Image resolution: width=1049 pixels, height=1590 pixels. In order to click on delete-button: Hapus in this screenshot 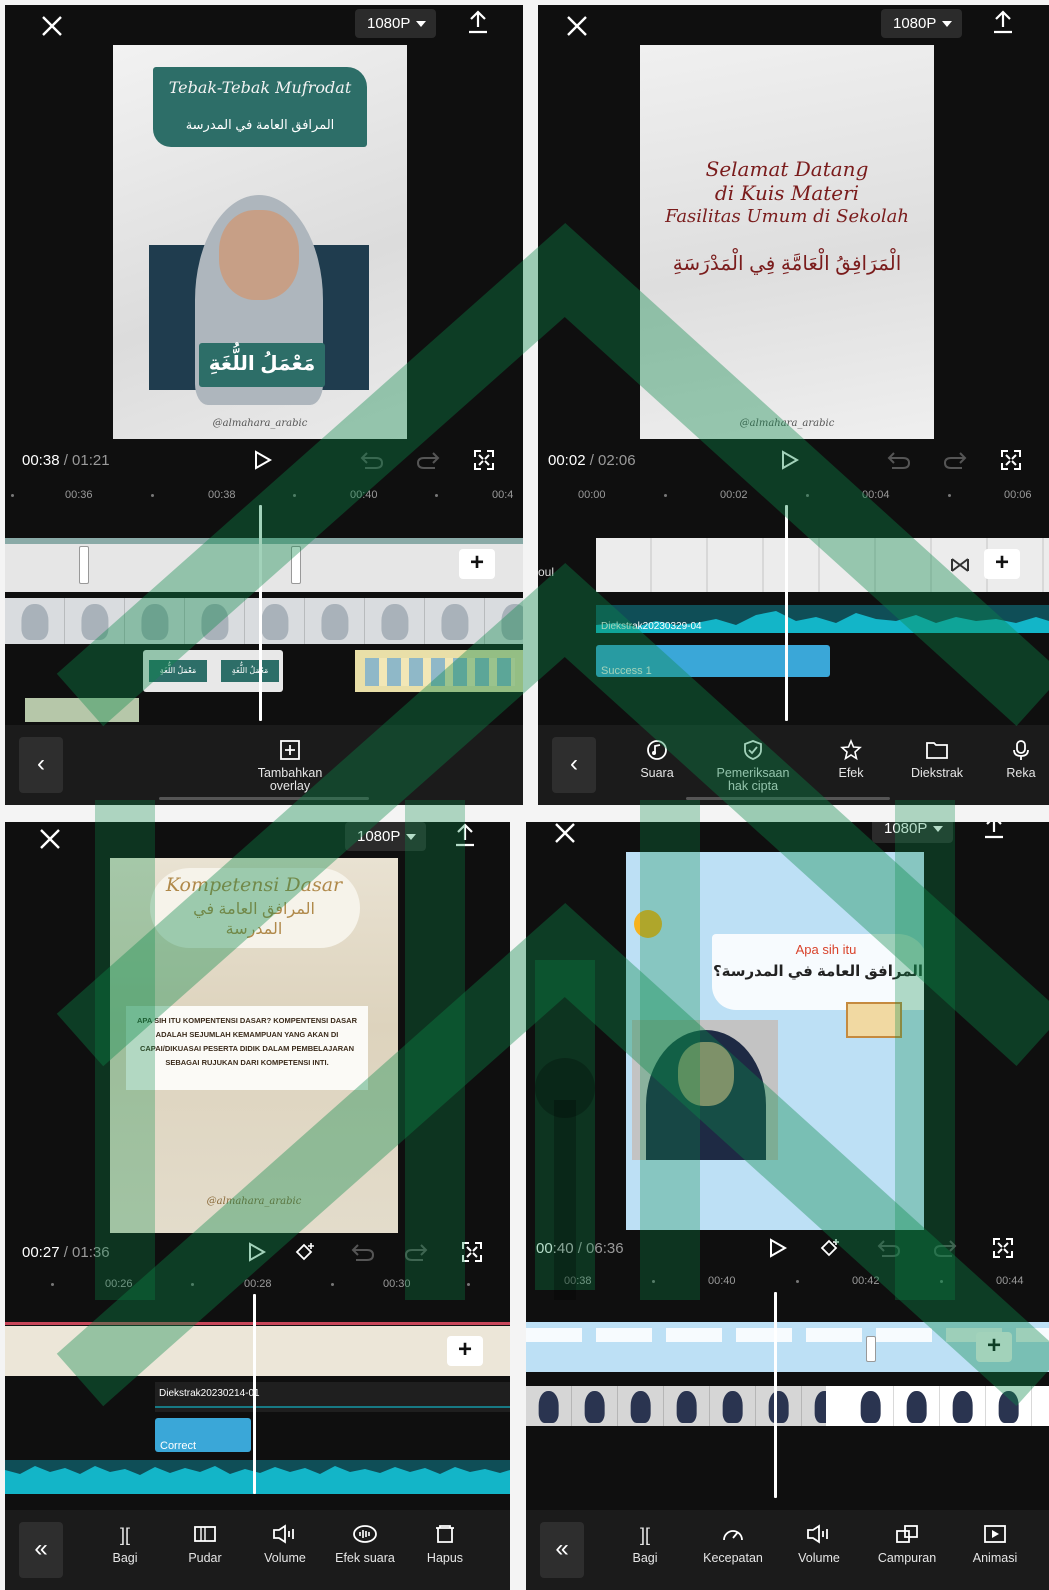, I will do `click(445, 1544)`.